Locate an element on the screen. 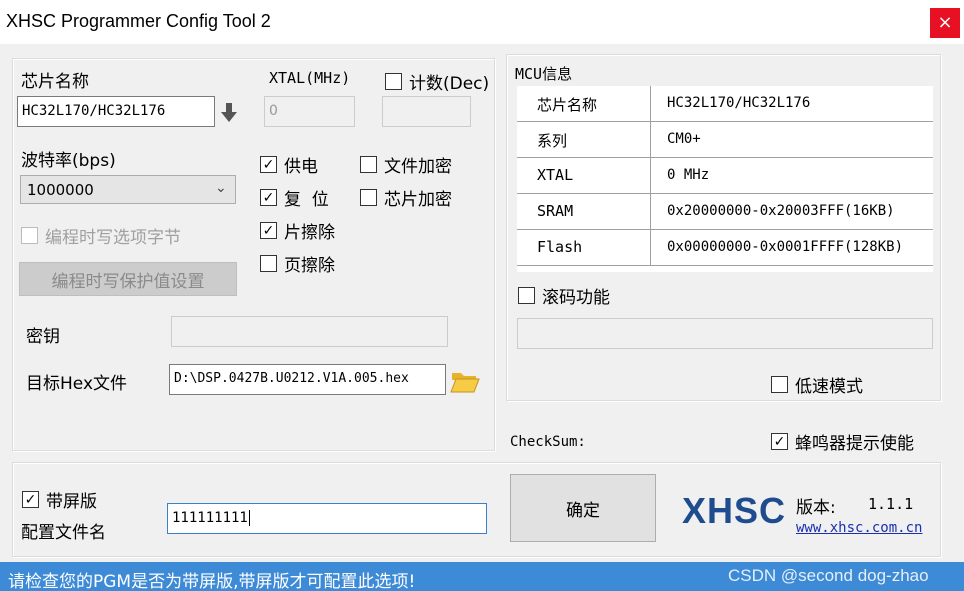 This screenshot has height=591, width=964. write-option-label: 编程时写选项字节 is located at coordinates (113, 238).